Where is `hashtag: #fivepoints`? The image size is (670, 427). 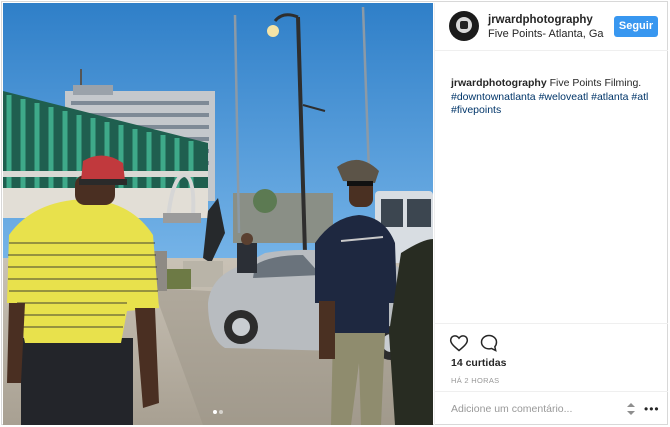
hashtag: #fivepoints is located at coordinates (476, 110).